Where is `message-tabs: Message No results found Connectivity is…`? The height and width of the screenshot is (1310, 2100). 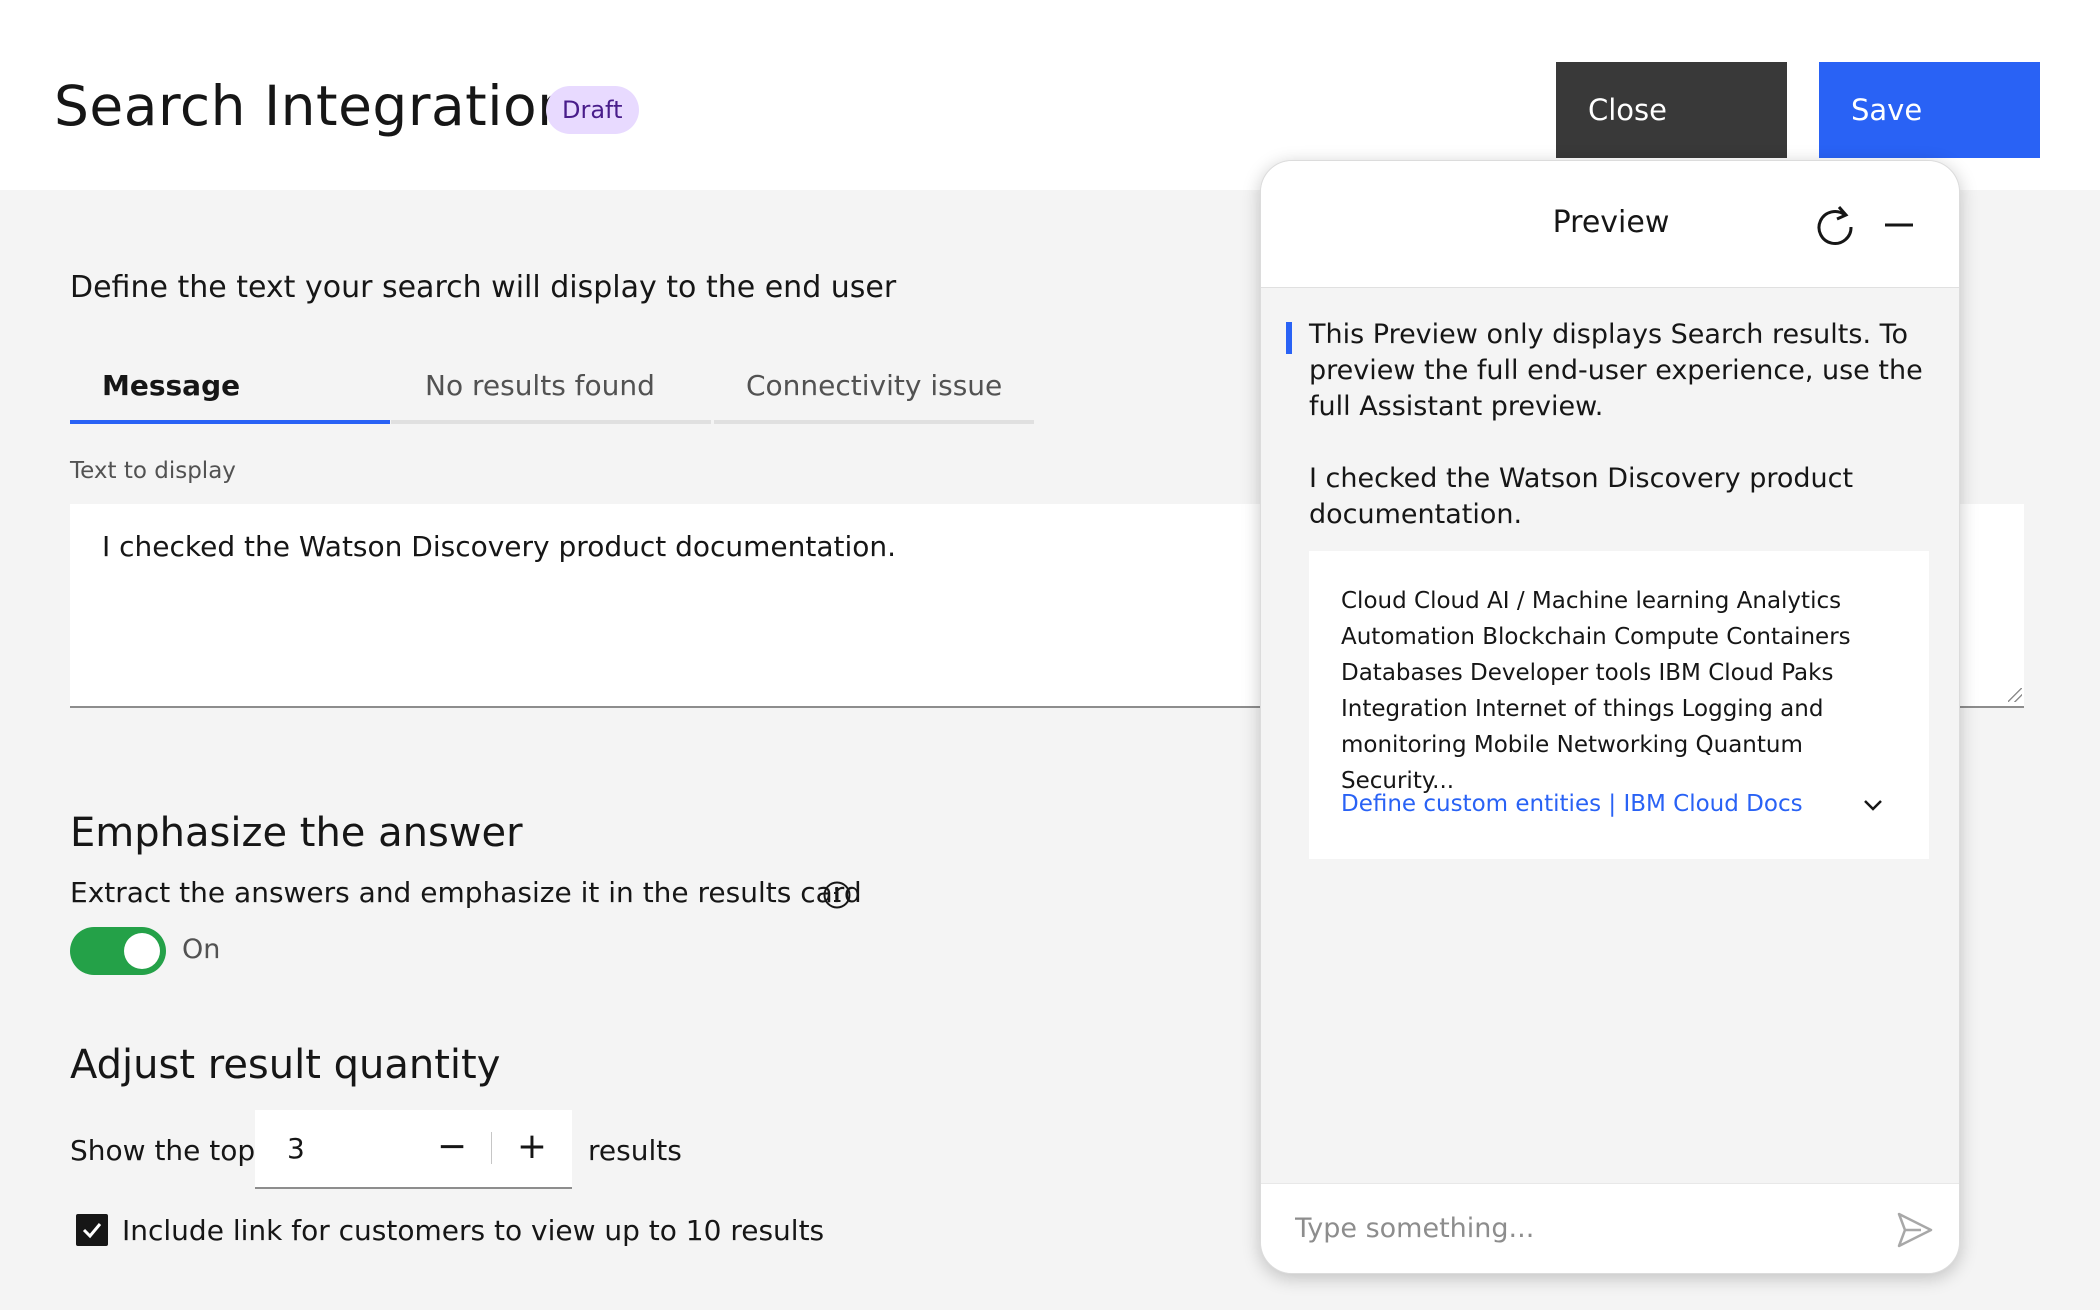 message-tabs: Message No results found Connectivity is… is located at coordinates (552, 392).